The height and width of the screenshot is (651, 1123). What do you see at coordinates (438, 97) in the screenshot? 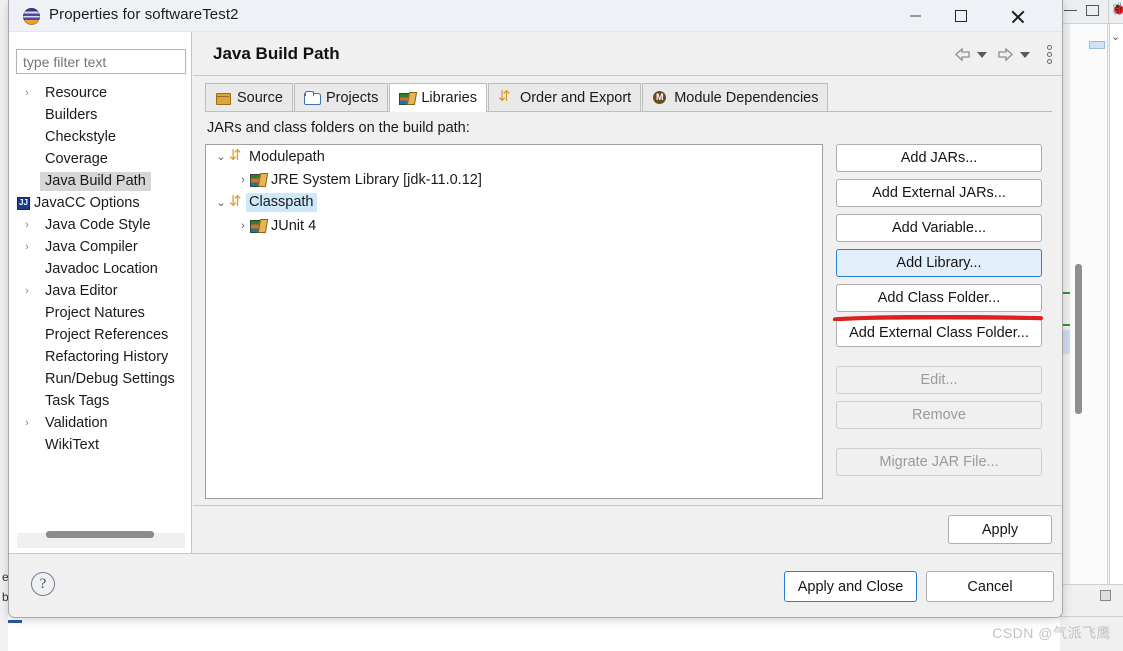
I see `tab-libraries: Libraries` at bounding box center [438, 97].